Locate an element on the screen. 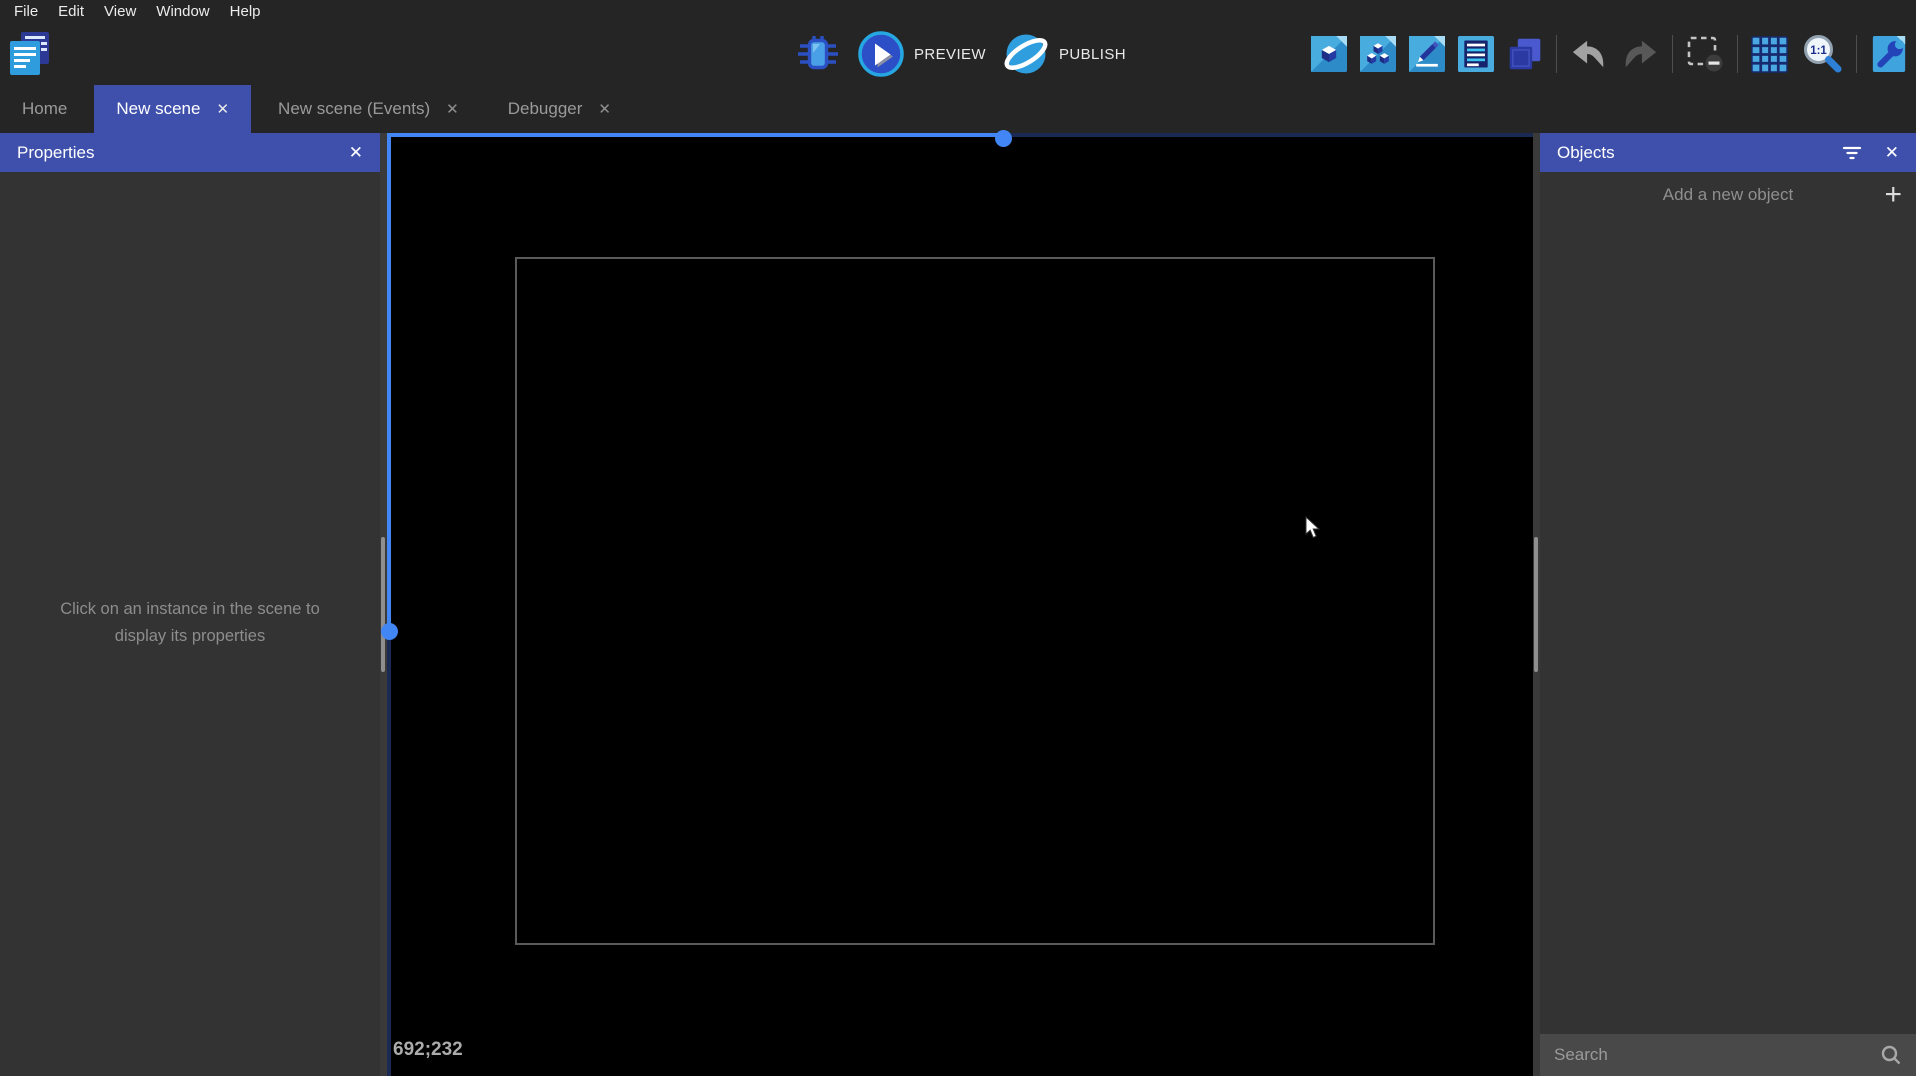  open-properties-button is located at coordinates (1427, 54).